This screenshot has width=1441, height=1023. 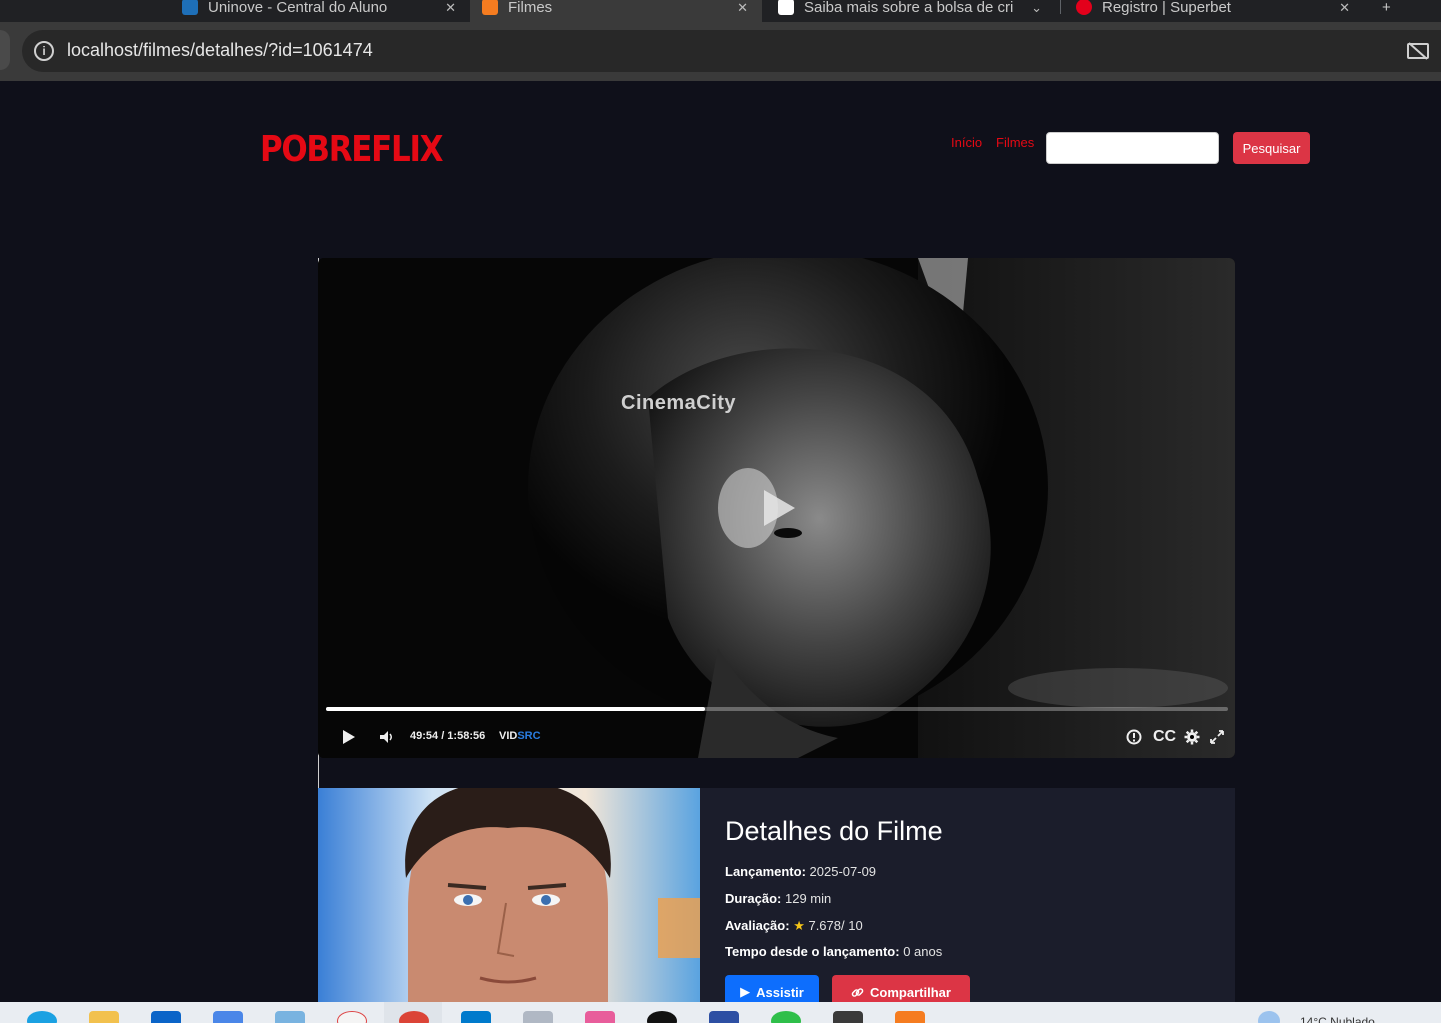 I want to click on captions-button: CC, so click(x=1164, y=737).